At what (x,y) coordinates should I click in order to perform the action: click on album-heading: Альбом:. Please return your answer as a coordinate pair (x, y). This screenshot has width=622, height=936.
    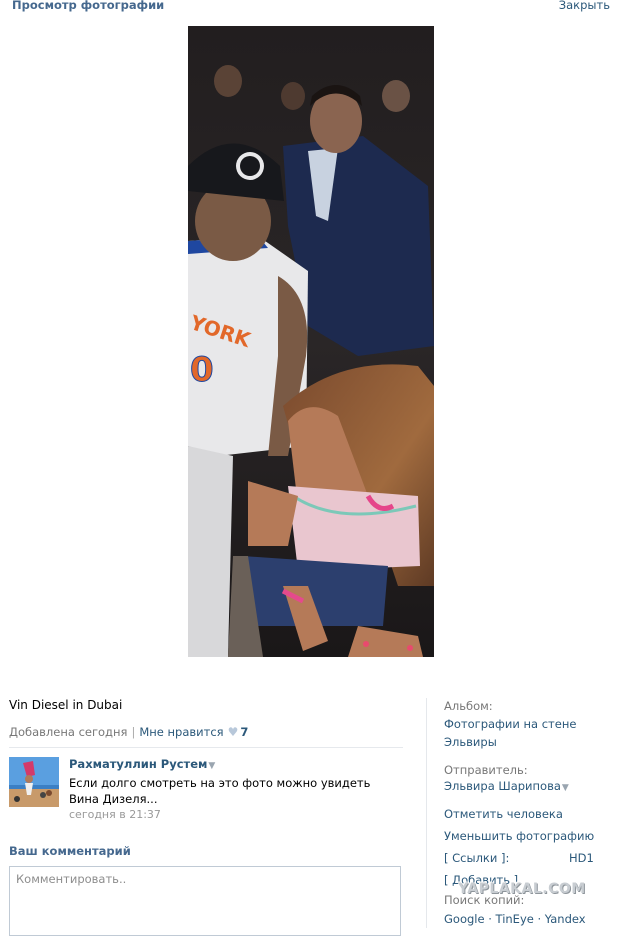
    Looking at the image, I should click on (468, 706).